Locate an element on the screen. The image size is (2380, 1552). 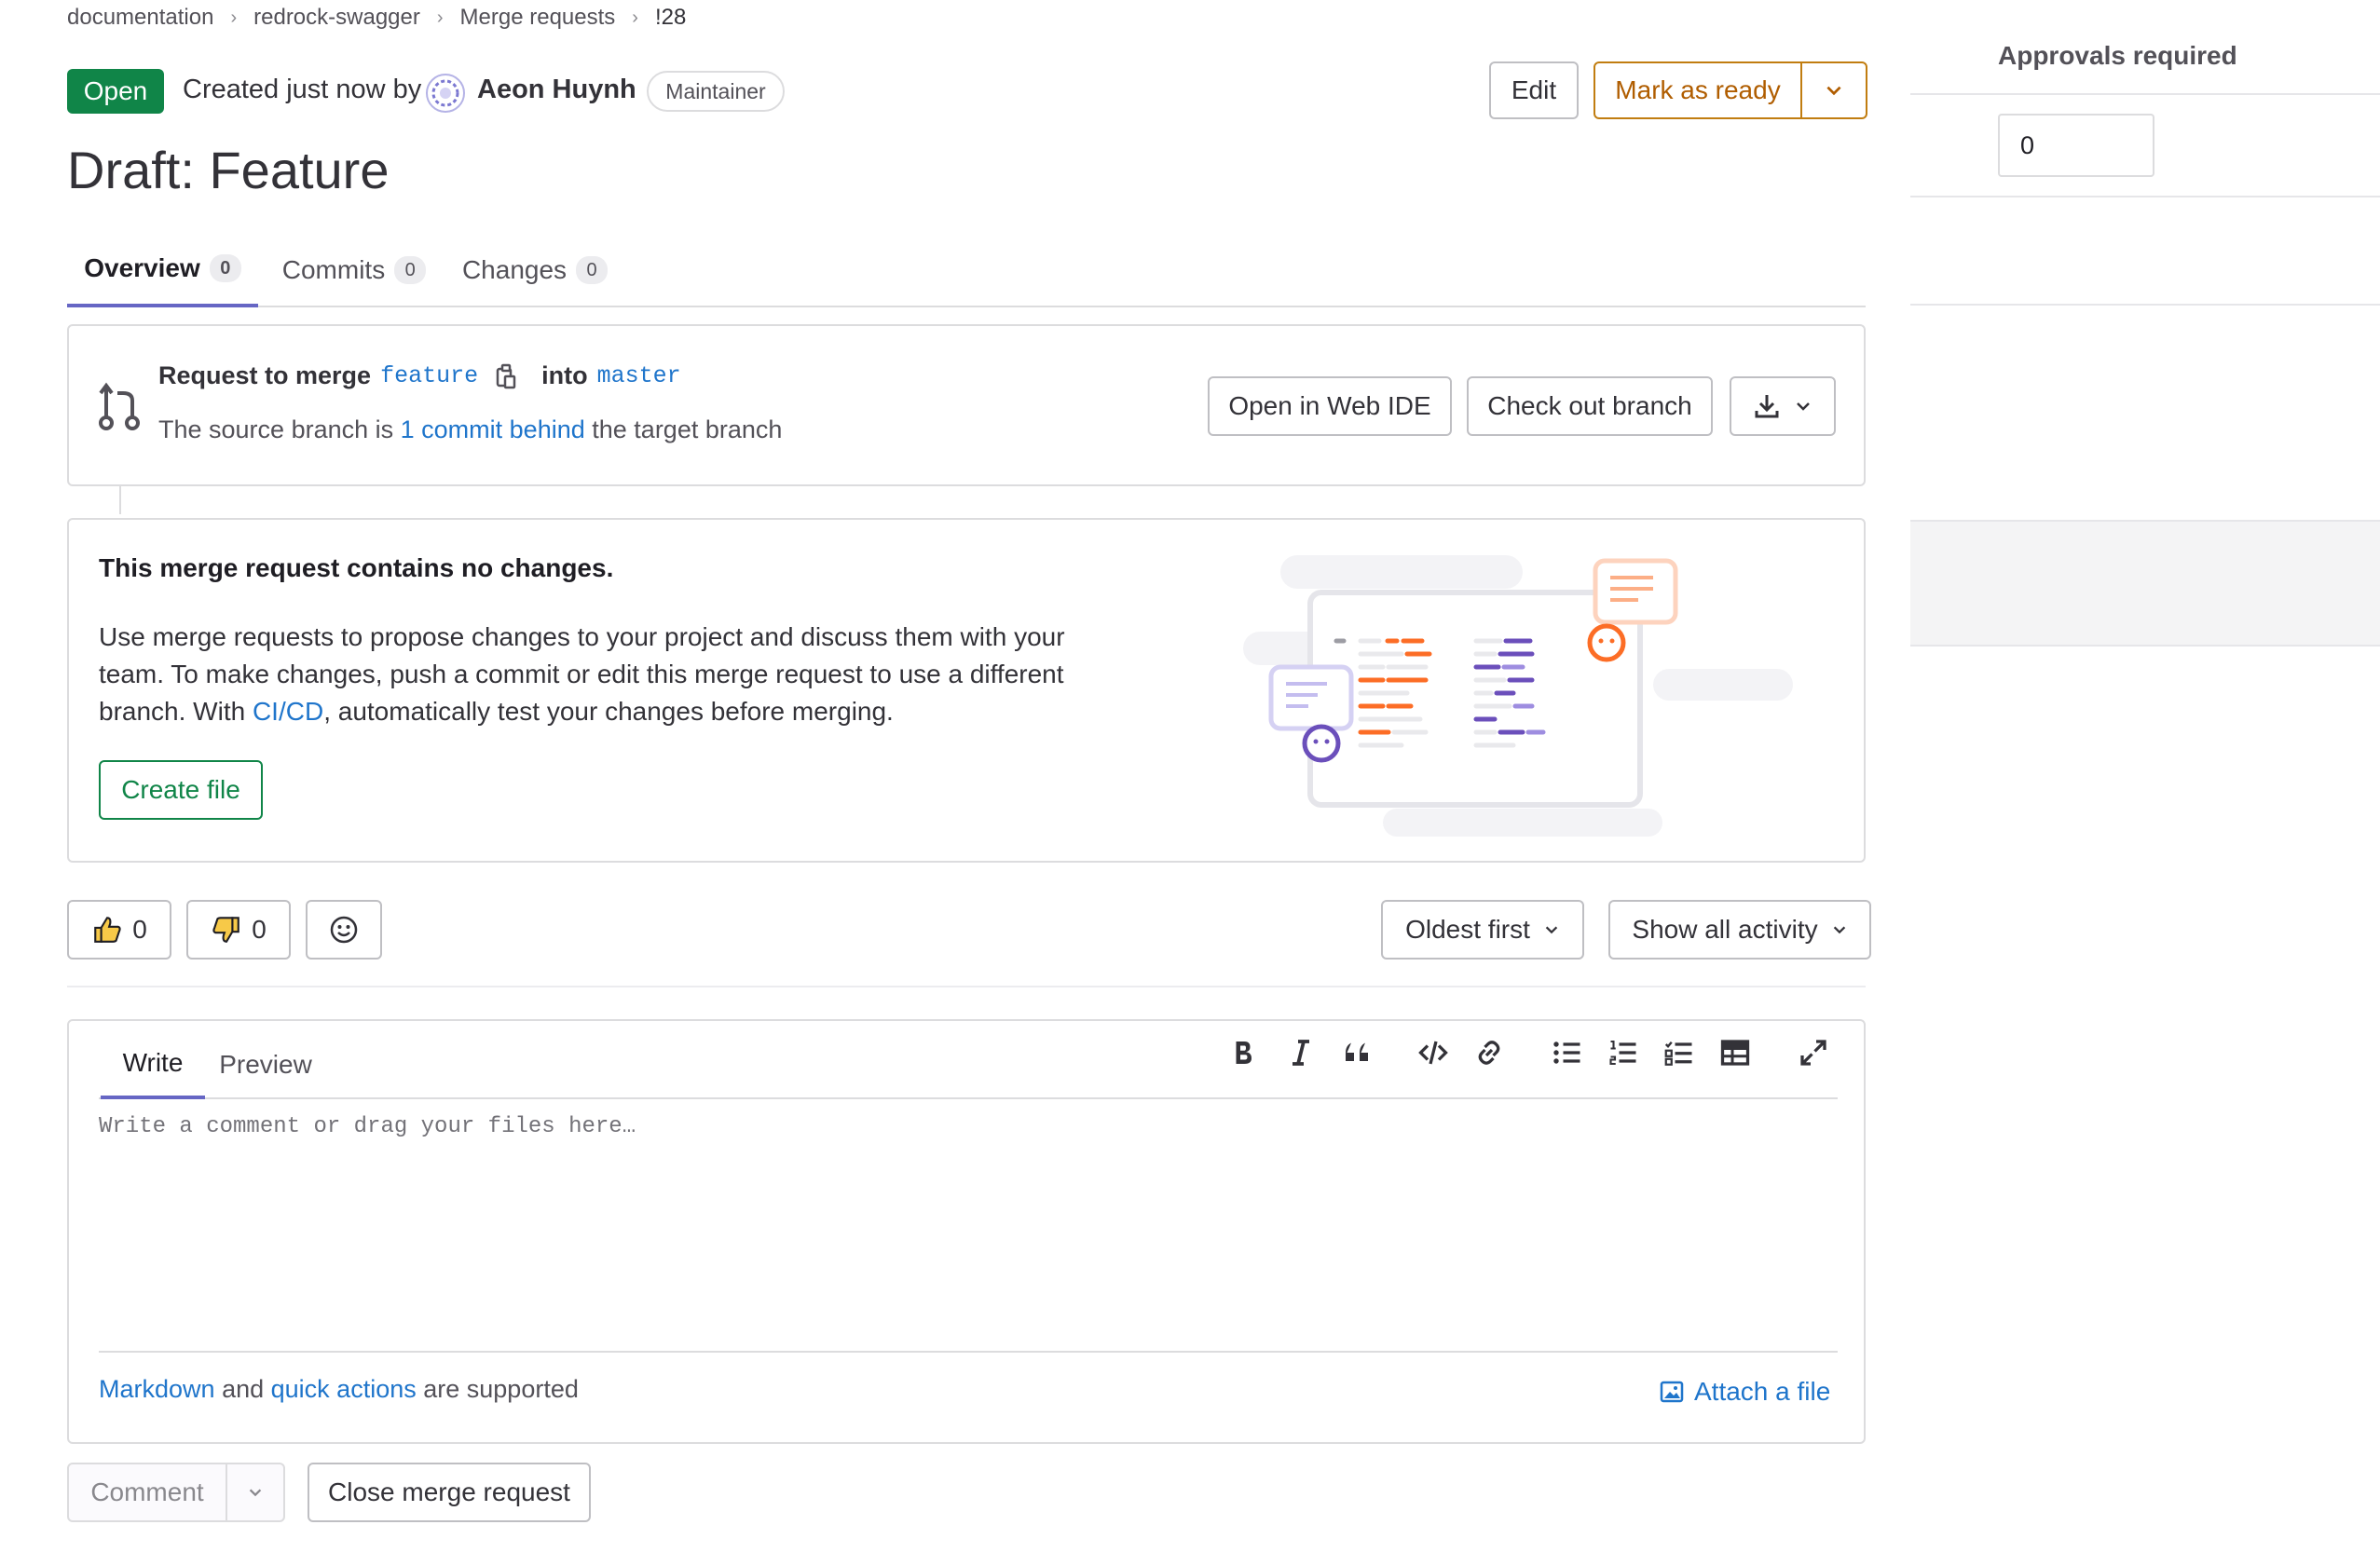
mark-as-ready-label: Mark as ready is located at coordinates (1698, 89).